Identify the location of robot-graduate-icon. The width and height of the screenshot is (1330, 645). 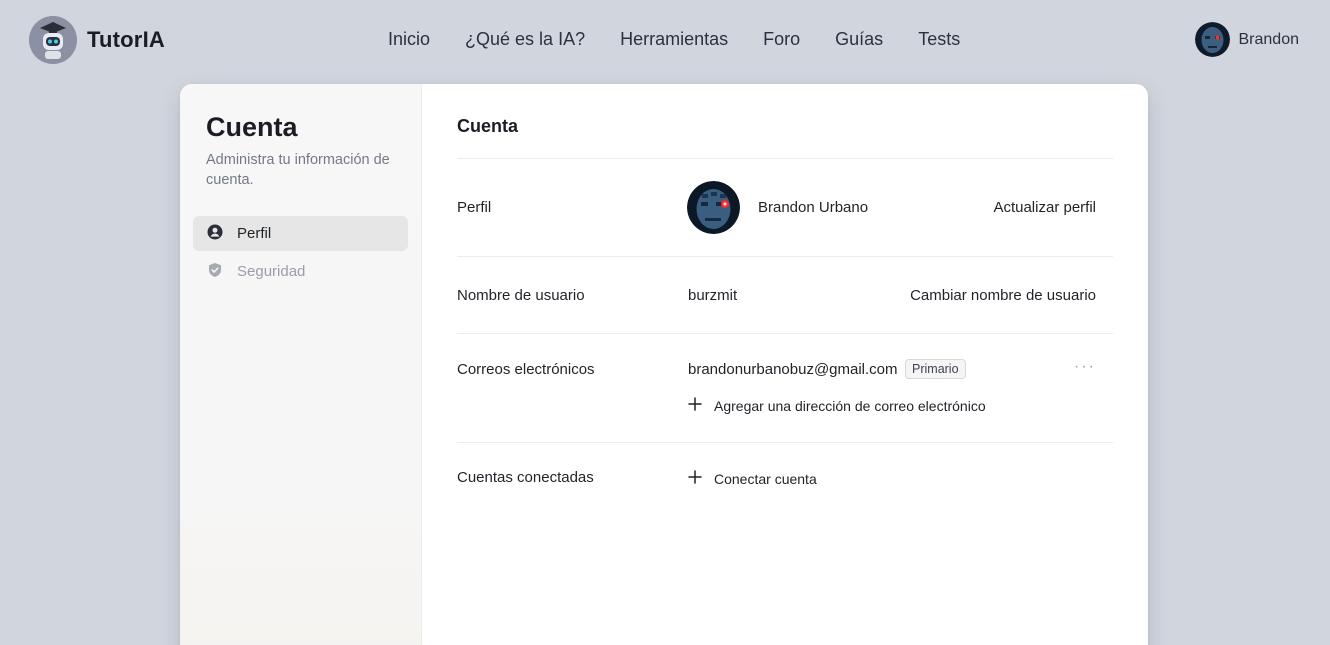
(53, 40).